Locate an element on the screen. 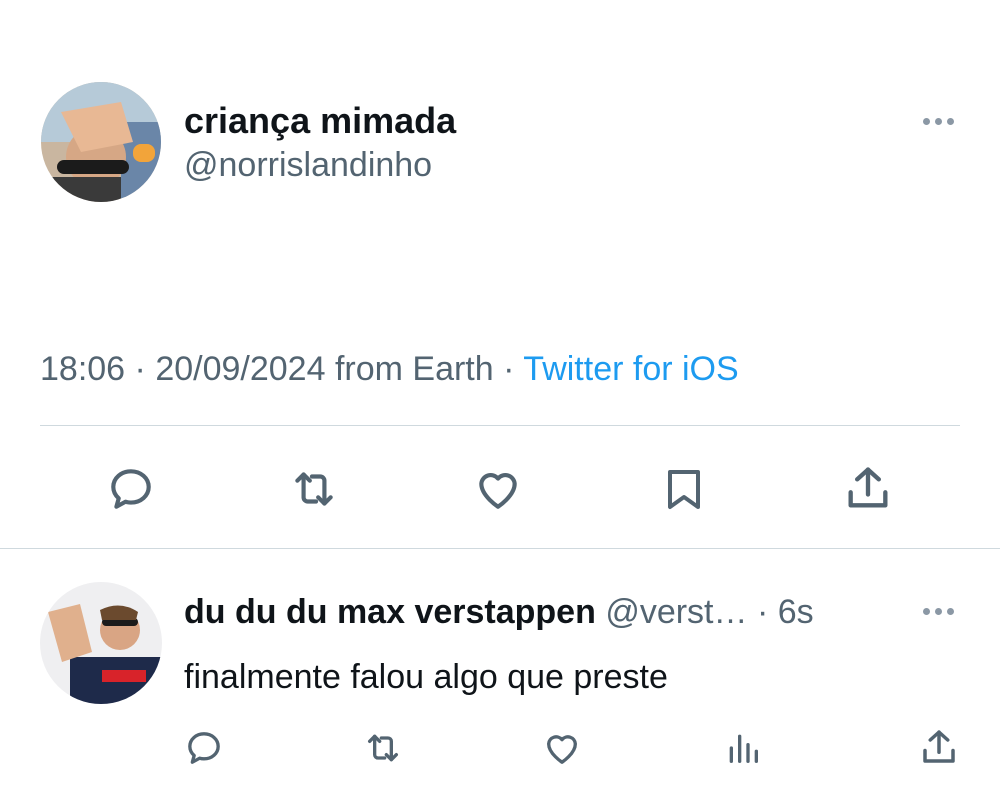 This screenshot has width=1000, height=808. main-tweet-divider is located at coordinates (500, 425).